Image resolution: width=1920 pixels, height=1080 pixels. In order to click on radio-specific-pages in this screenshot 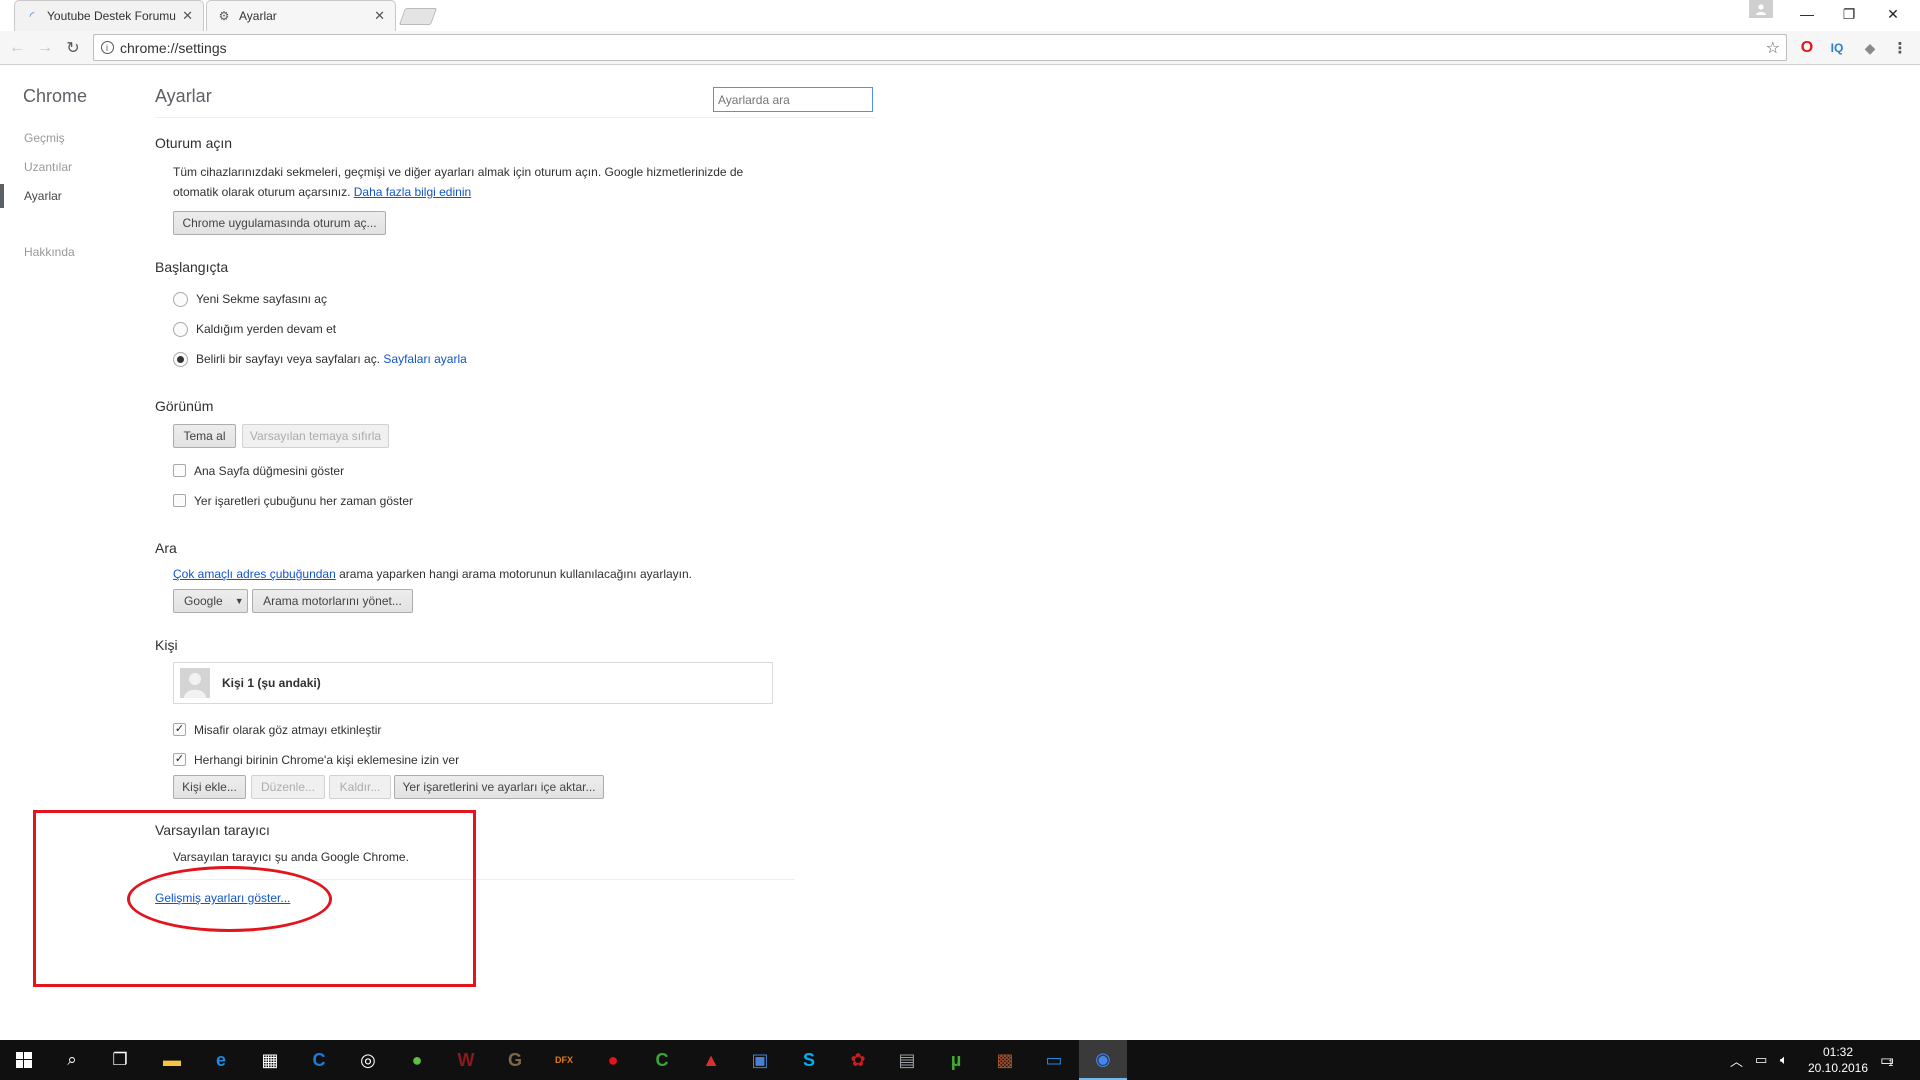, I will do `click(180, 359)`.